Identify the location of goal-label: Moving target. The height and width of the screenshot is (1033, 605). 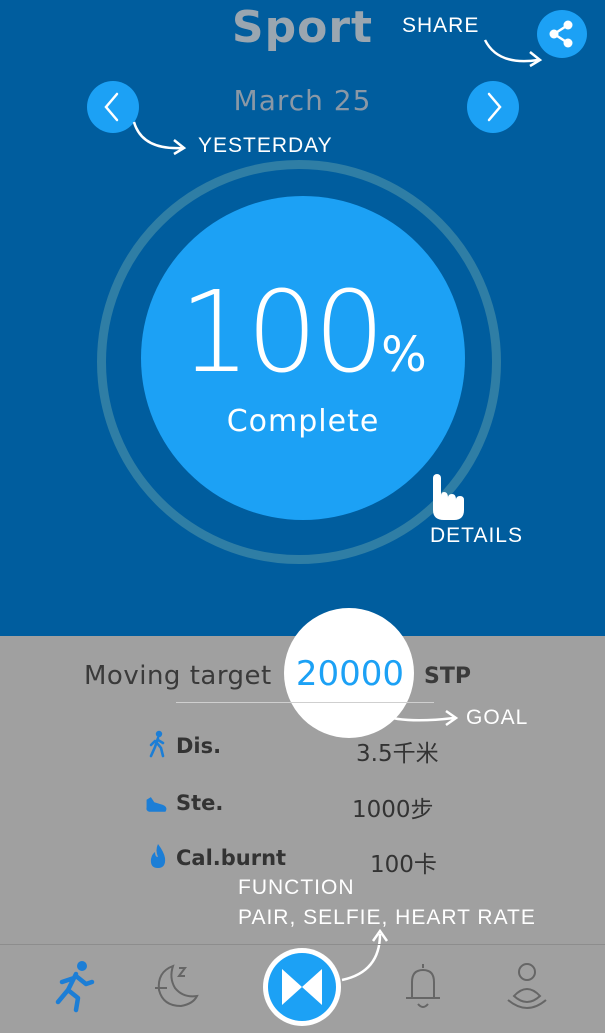
(178, 676).